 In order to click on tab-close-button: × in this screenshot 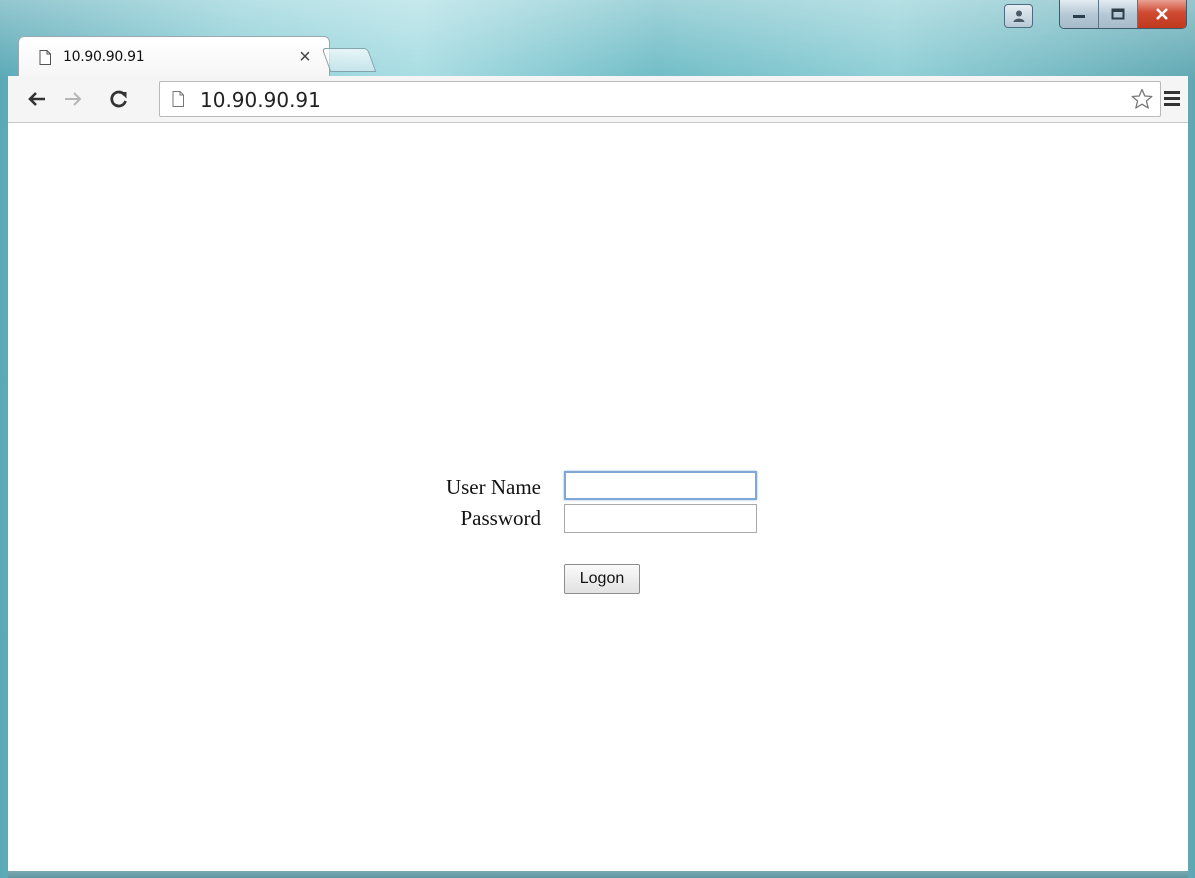, I will do `click(305, 57)`.